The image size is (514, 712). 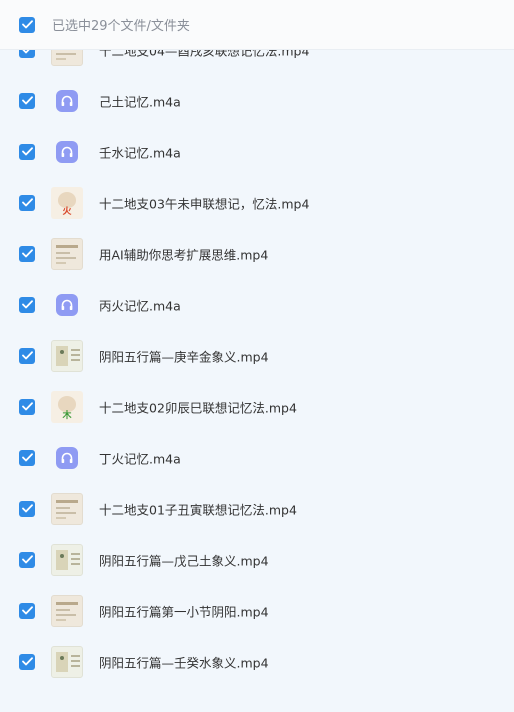 What do you see at coordinates (257, 100) in the screenshot?
I see `file-row: 己土记忆.m4a` at bounding box center [257, 100].